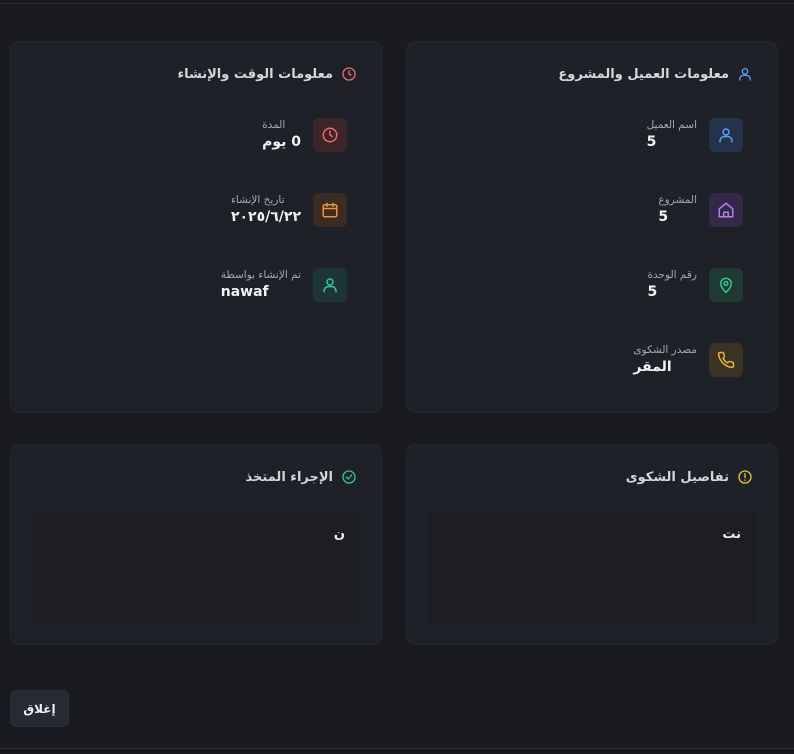 This screenshot has width=794, height=754. What do you see at coordinates (284, 285) in the screenshot?
I see `created-by-row: تم الإنشاء بواسطة nawaf` at bounding box center [284, 285].